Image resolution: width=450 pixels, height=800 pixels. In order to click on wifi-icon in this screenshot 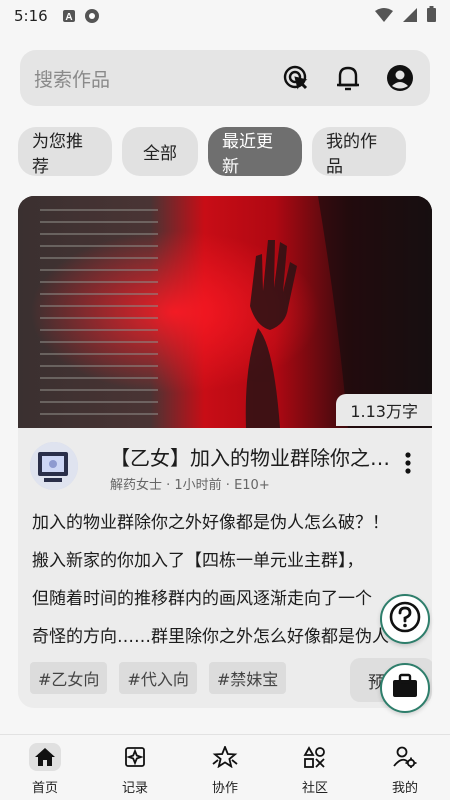, I will do `click(384, 16)`.